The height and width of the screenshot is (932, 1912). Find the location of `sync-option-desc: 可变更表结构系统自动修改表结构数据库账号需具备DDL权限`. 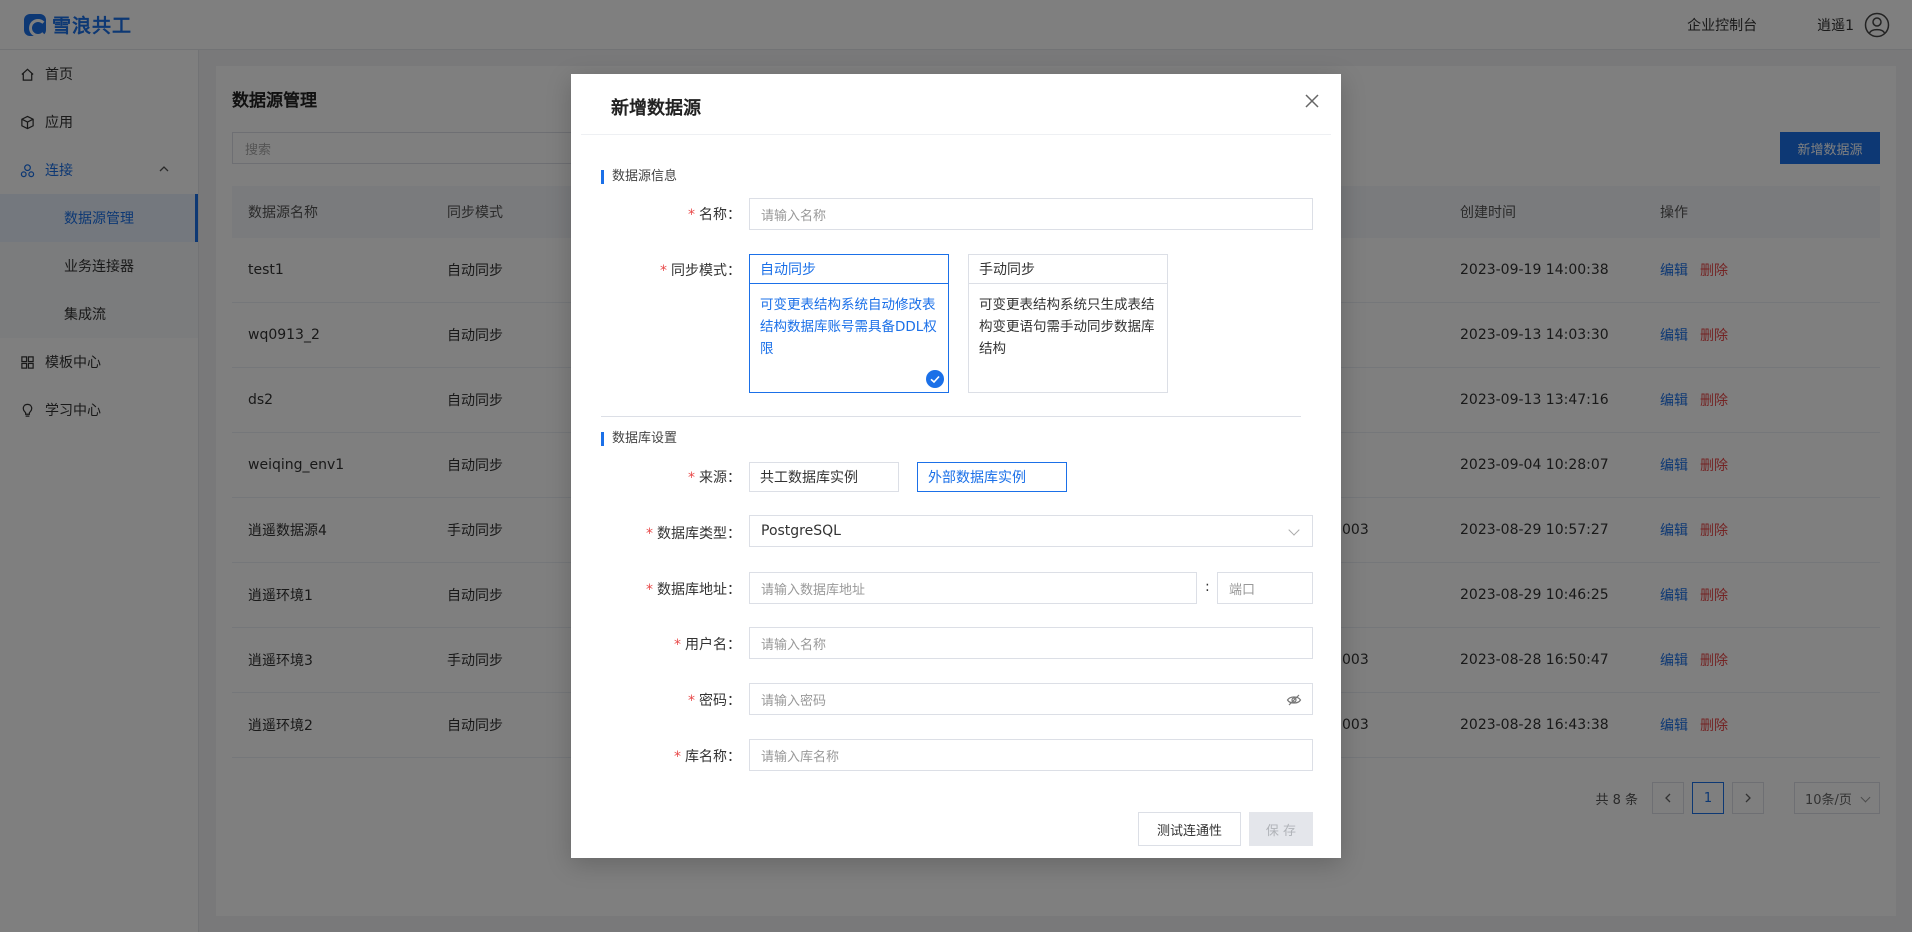

sync-option-desc: 可变更表结构系统自动修改表结构数据库账号需具备DDL权限 is located at coordinates (848, 327).